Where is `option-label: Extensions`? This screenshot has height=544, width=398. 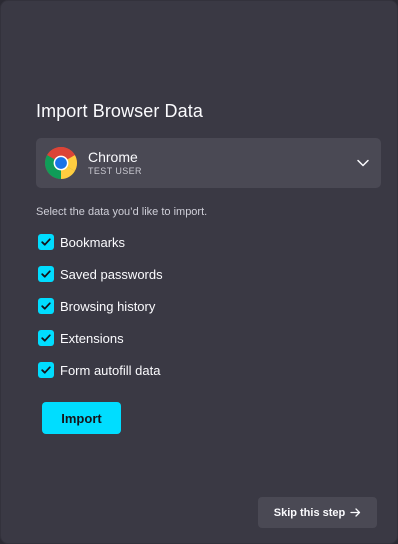
option-label: Extensions is located at coordinates (92, 338).